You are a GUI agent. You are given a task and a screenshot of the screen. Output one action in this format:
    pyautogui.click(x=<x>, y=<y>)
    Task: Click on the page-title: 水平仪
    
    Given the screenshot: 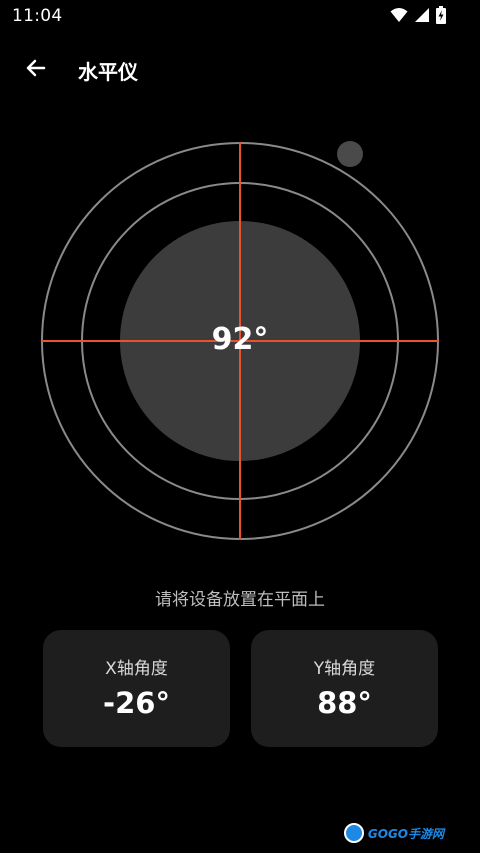 What is the action you would take?
    pyautogui.click(x=108, y=72)
    